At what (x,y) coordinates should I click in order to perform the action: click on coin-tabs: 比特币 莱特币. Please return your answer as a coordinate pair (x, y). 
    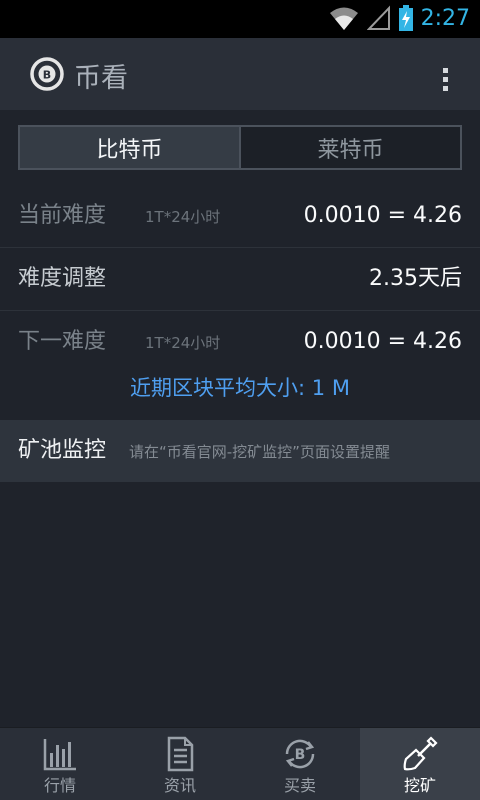
    Looking at the image, I should click on (240, 147).